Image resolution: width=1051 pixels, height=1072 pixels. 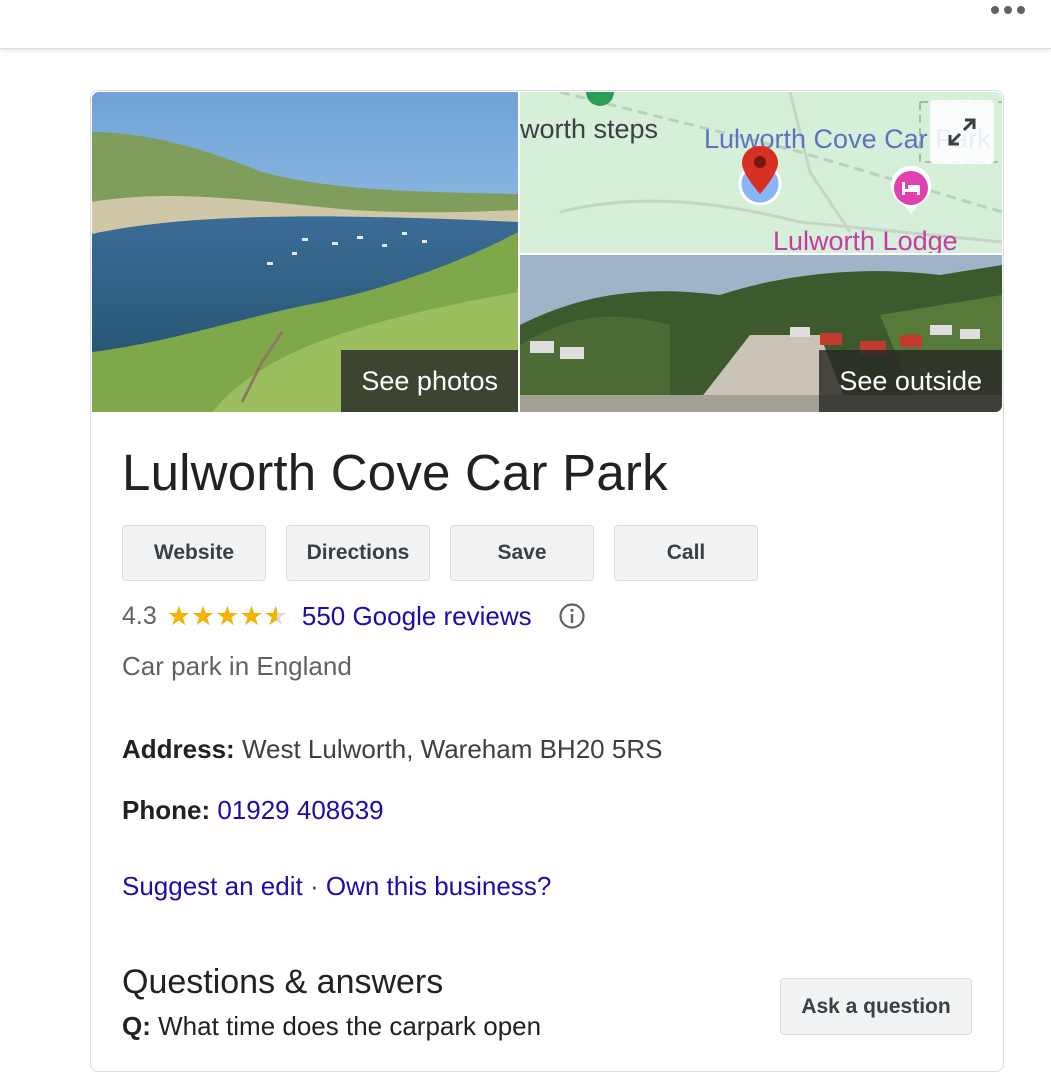 What do you see at coordinates (910, 381) in the screenshot?
I see `see-outside-button: See outside` at bounding box center [910, 381].